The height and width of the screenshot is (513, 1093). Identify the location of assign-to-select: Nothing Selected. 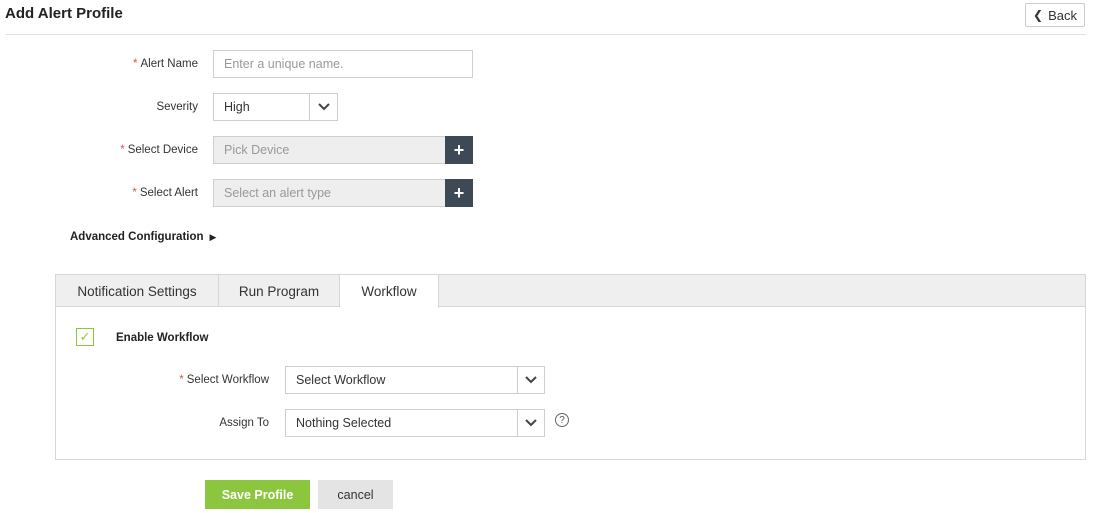
(401, 423).